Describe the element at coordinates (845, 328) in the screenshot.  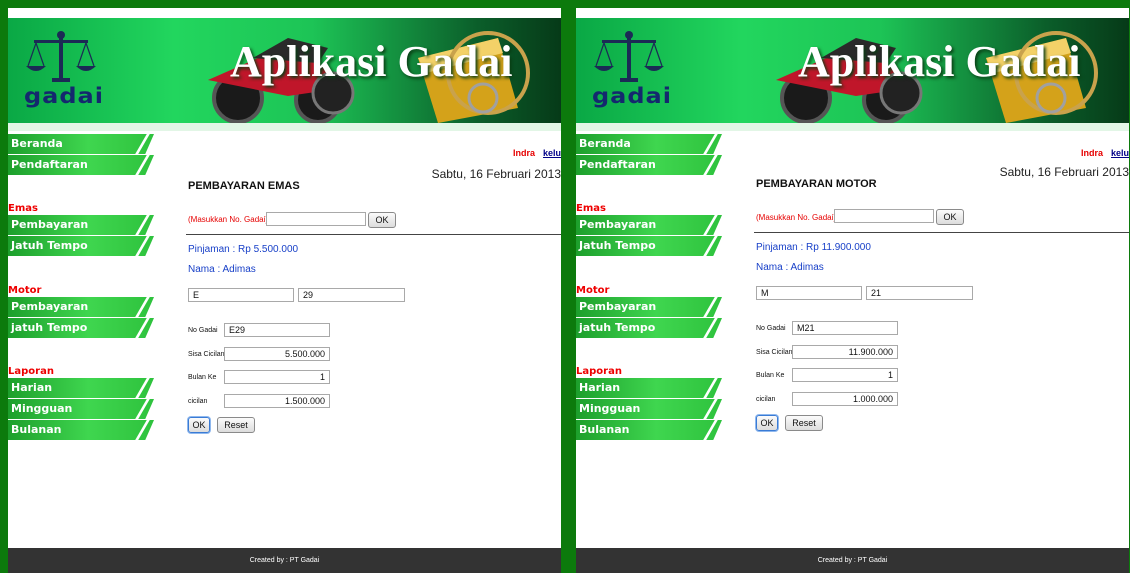
I see `no-gadai-field: M21` at that location.